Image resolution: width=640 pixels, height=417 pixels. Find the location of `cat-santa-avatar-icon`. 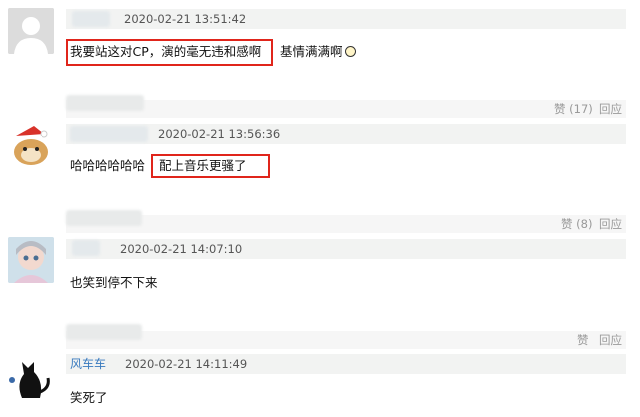

cat-santa-avatar-icon is located at coordinates (31, 145).